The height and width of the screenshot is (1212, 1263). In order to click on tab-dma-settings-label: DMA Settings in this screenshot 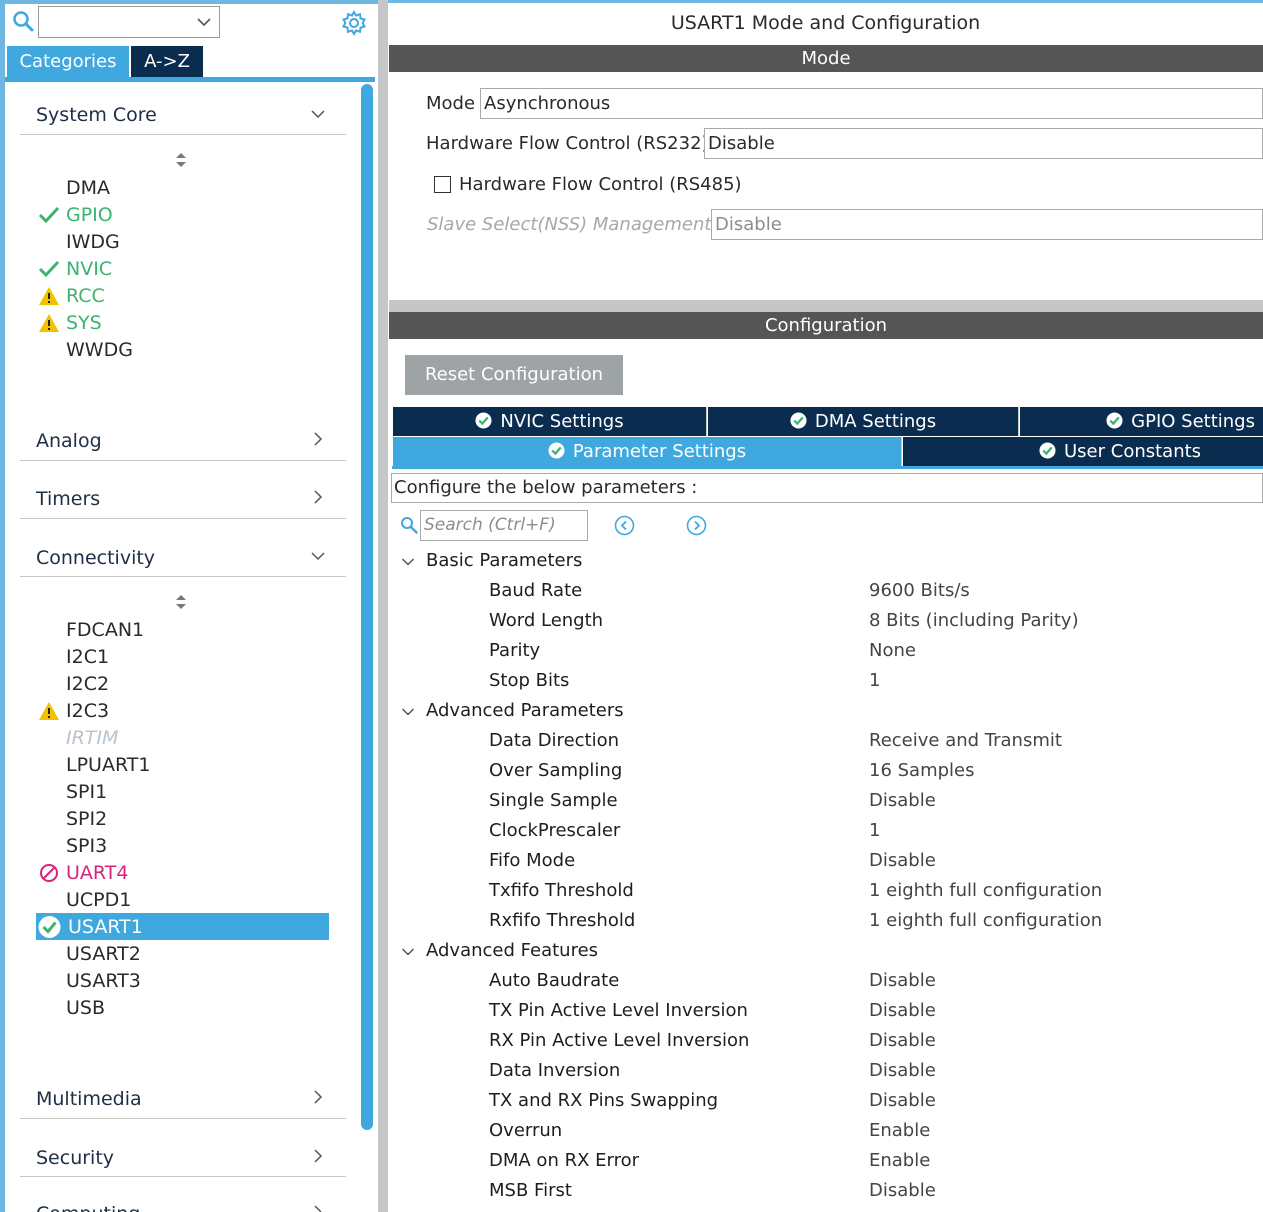, I will do `click(875, 421)`.